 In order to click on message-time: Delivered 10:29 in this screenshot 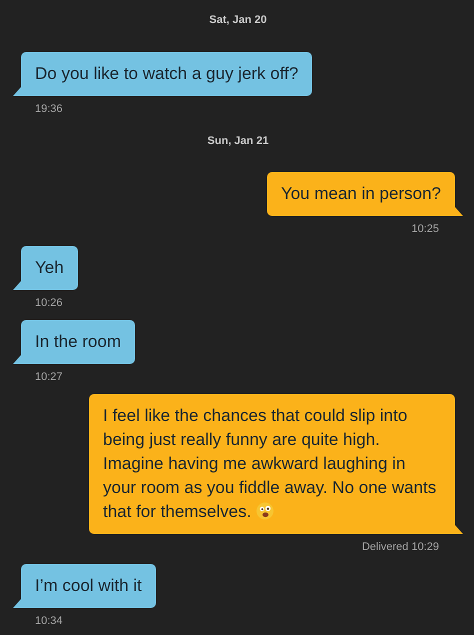, I will do `click(400, 547)`.